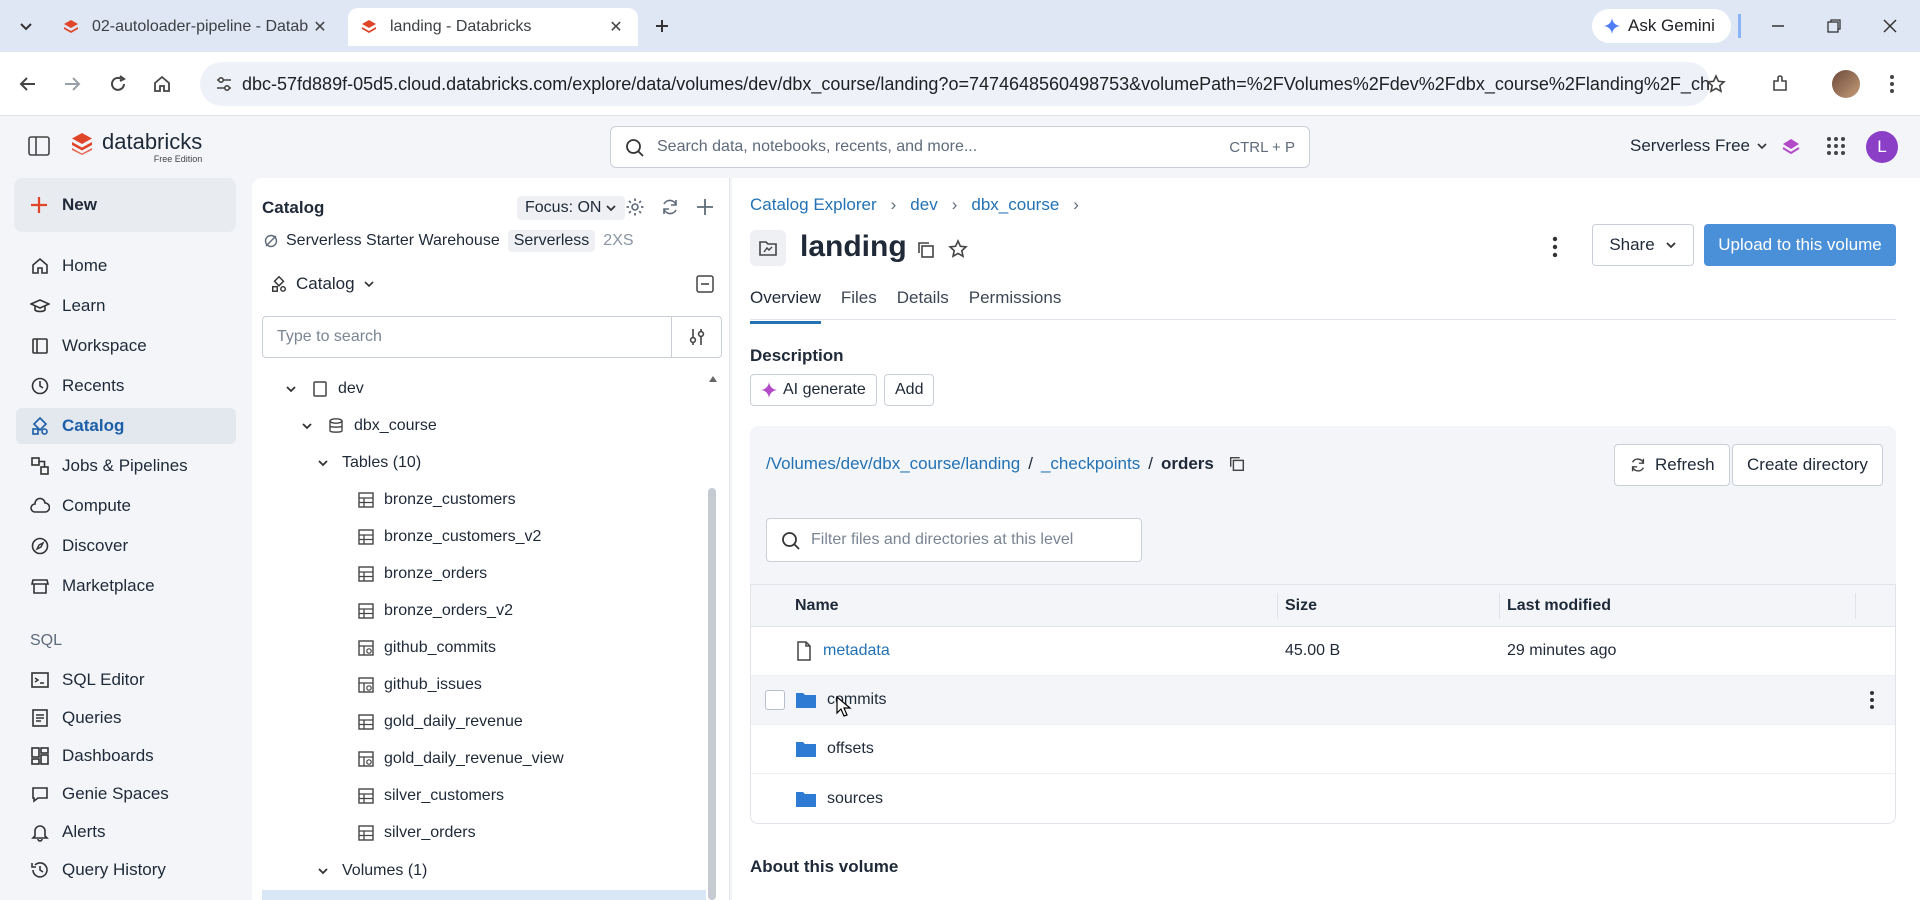 This screenshot has height=900, width=1920. Describe the element at coordinates (434, 611) in the screenshot. I see `tree-table-item: bronze_orders_v2` at that location.